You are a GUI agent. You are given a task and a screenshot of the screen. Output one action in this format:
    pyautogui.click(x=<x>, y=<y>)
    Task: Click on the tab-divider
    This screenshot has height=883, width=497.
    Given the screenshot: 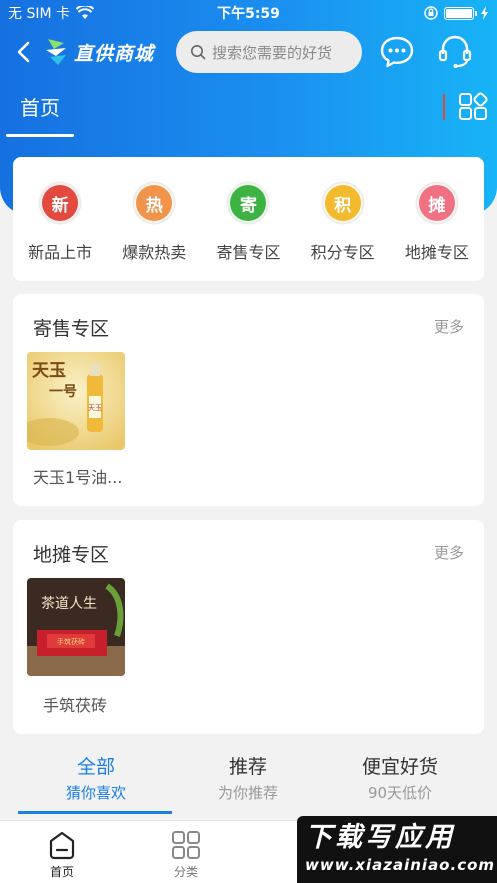 What is the action you would take?
    pyautogui.click(x=444, y=107)
    